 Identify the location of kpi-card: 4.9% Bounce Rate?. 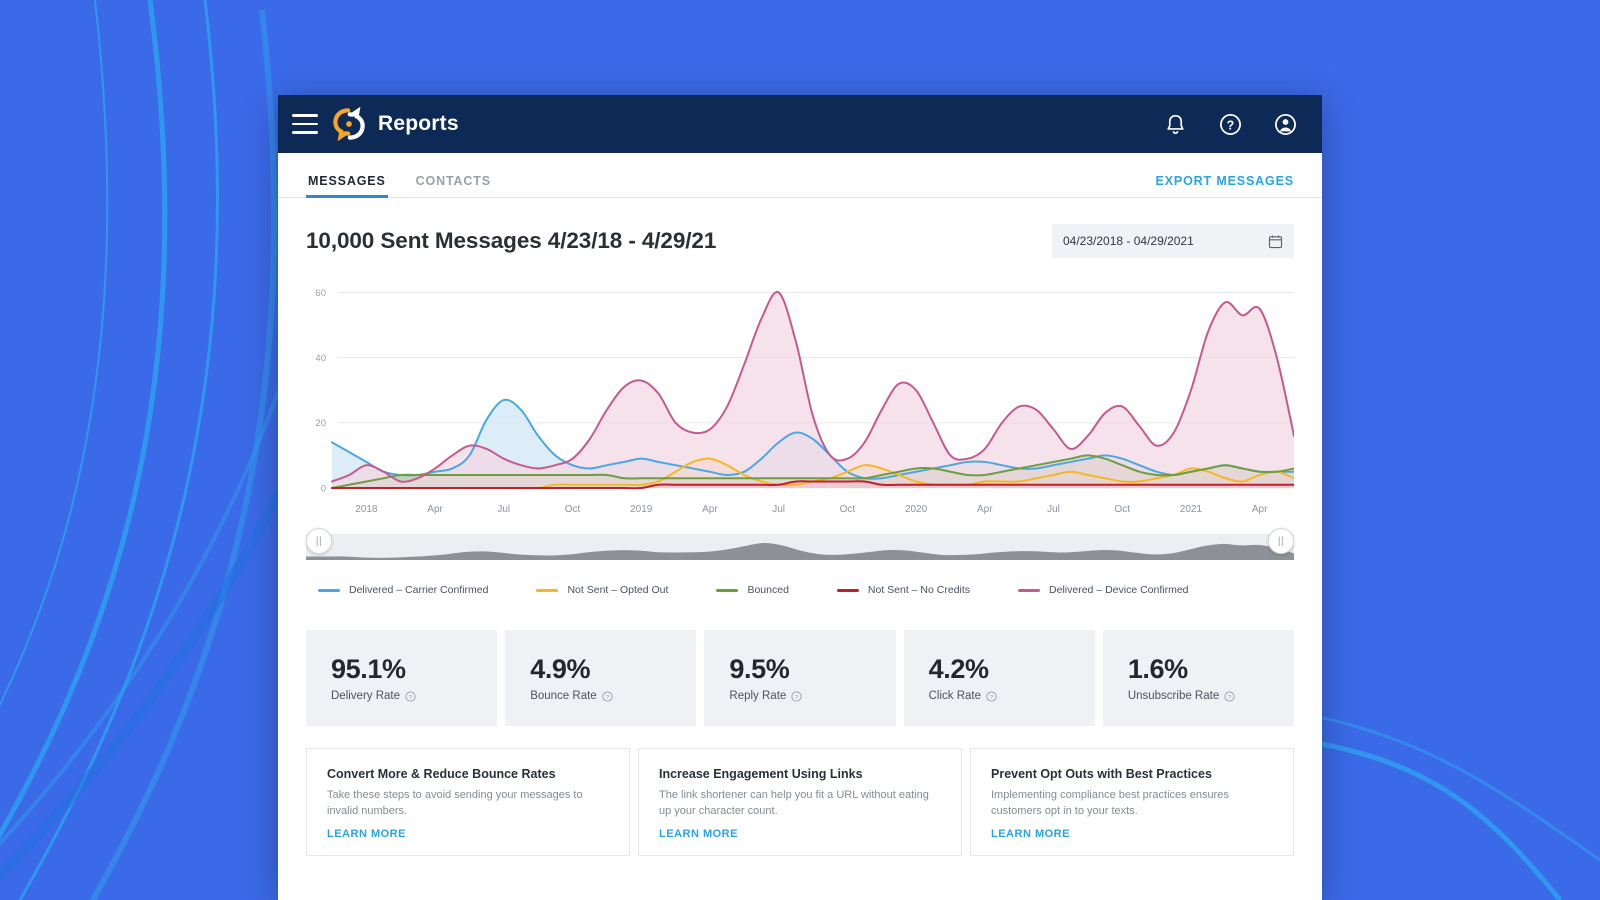
(601, 678).